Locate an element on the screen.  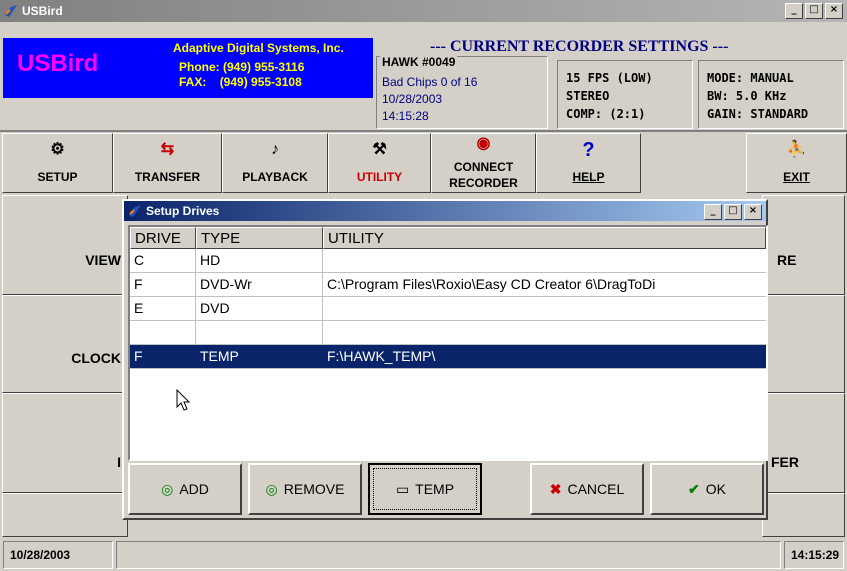
dialog-minimize-button: _ is located at coordinates (713, 212).